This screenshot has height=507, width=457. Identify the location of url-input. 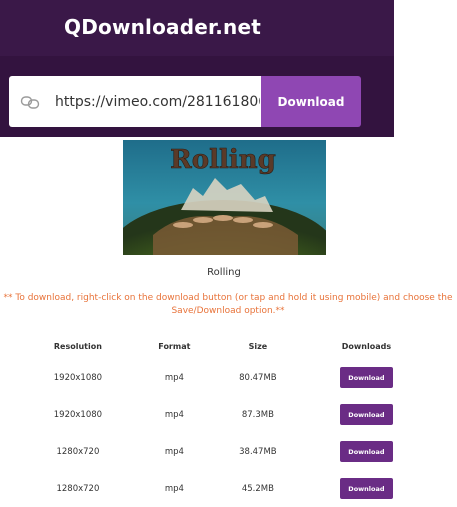
(157, 101).